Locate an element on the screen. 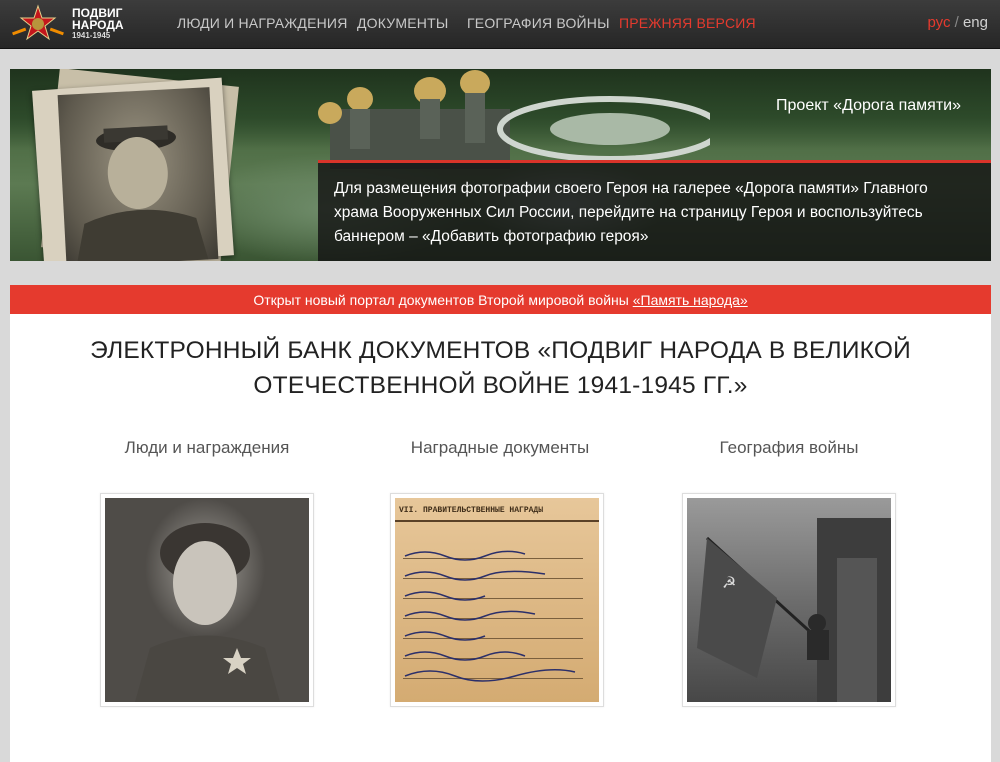  site-logo: ПОДВИГ НАРОДА 1941-1945 is located at coordinates (70, 24).